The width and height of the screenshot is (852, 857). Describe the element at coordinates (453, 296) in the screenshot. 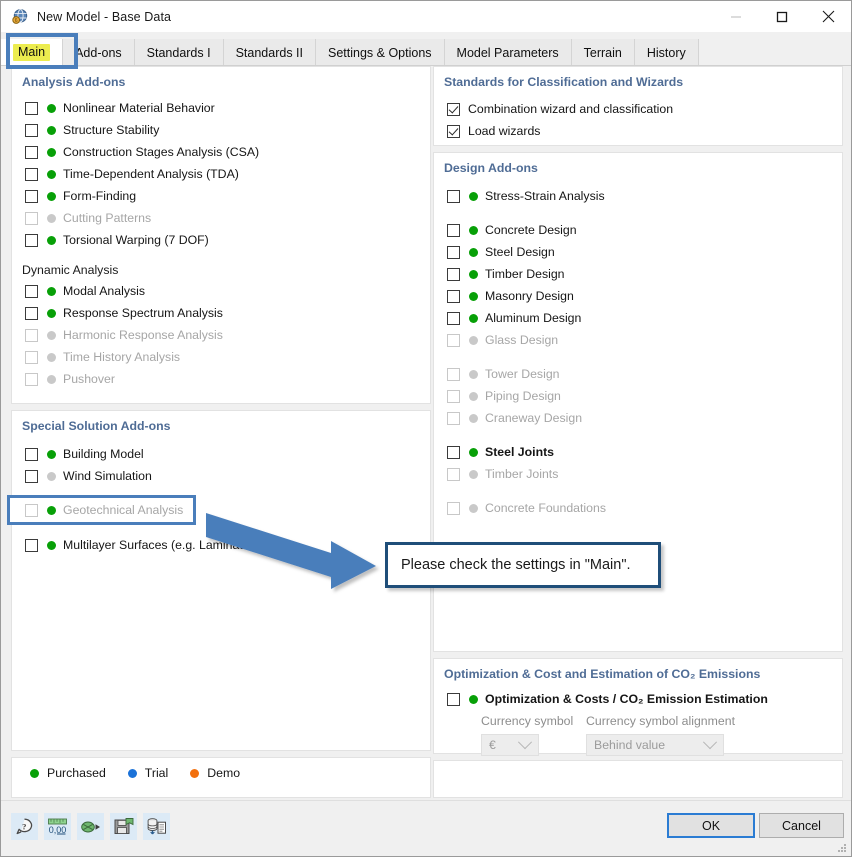

I see `checkbox-masonry-design` at that location.